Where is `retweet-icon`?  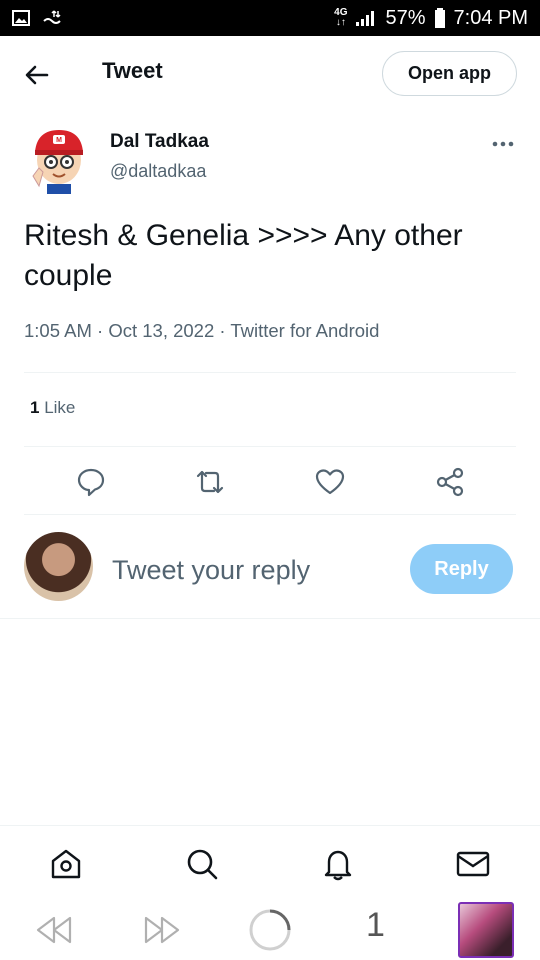 retweet-icon is located at coordinates (210, 482).